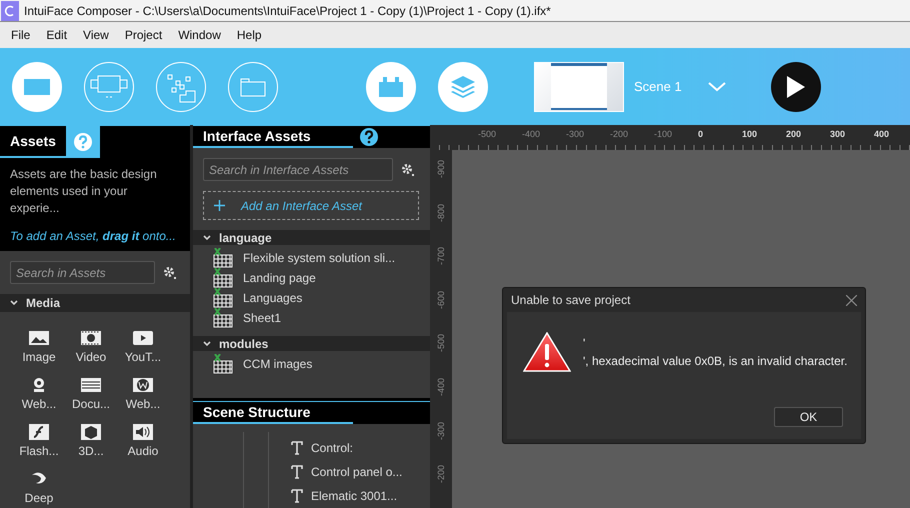  I want to click on group-label: language, so click(245, 237).